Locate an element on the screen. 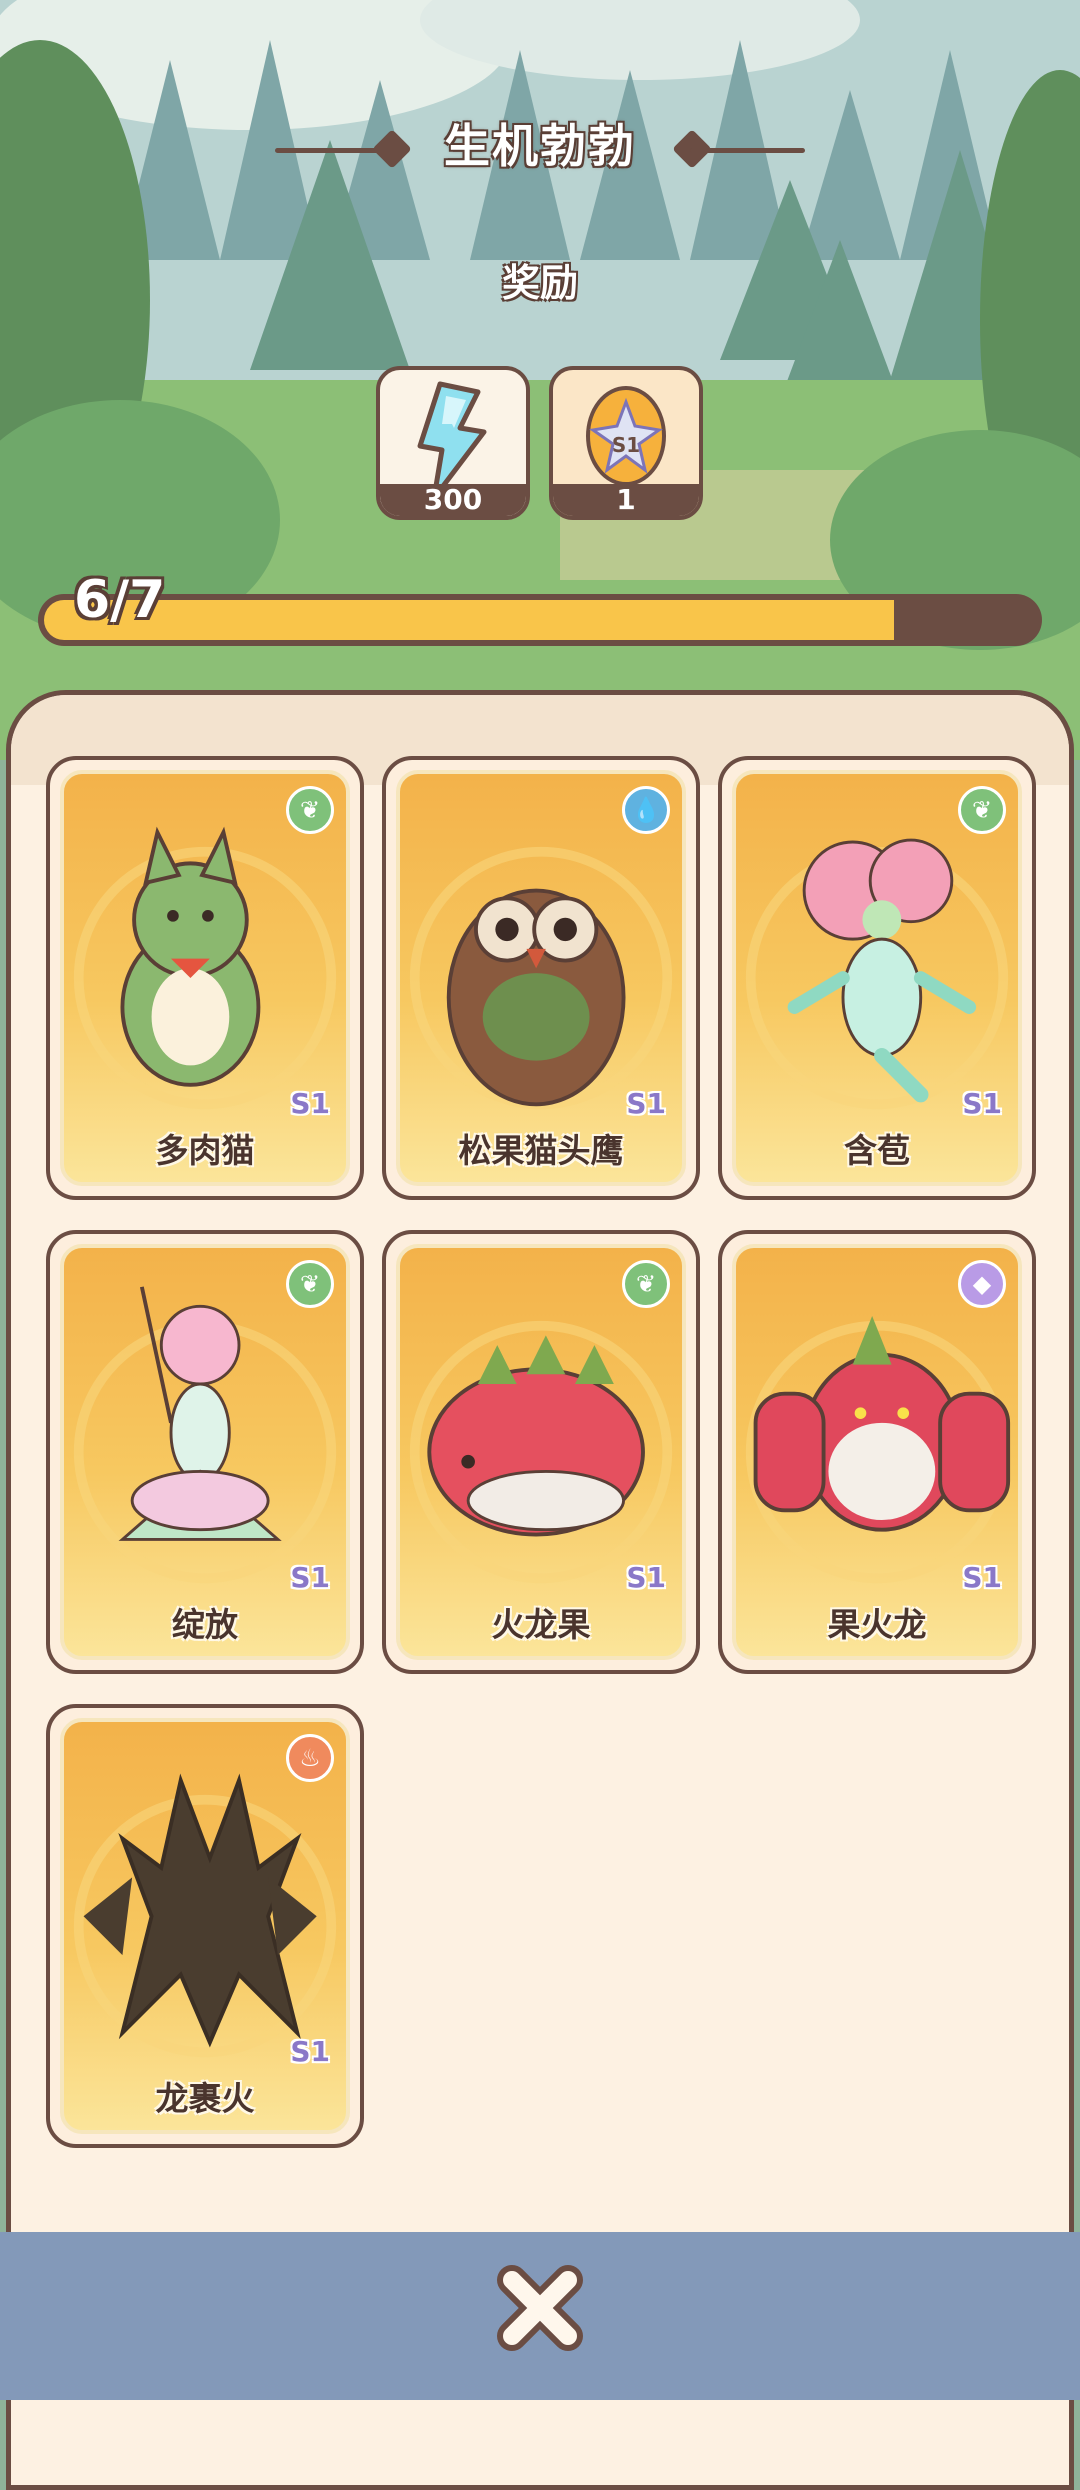  water-drop-icon: 💧 is located at coordinates (646, 810).